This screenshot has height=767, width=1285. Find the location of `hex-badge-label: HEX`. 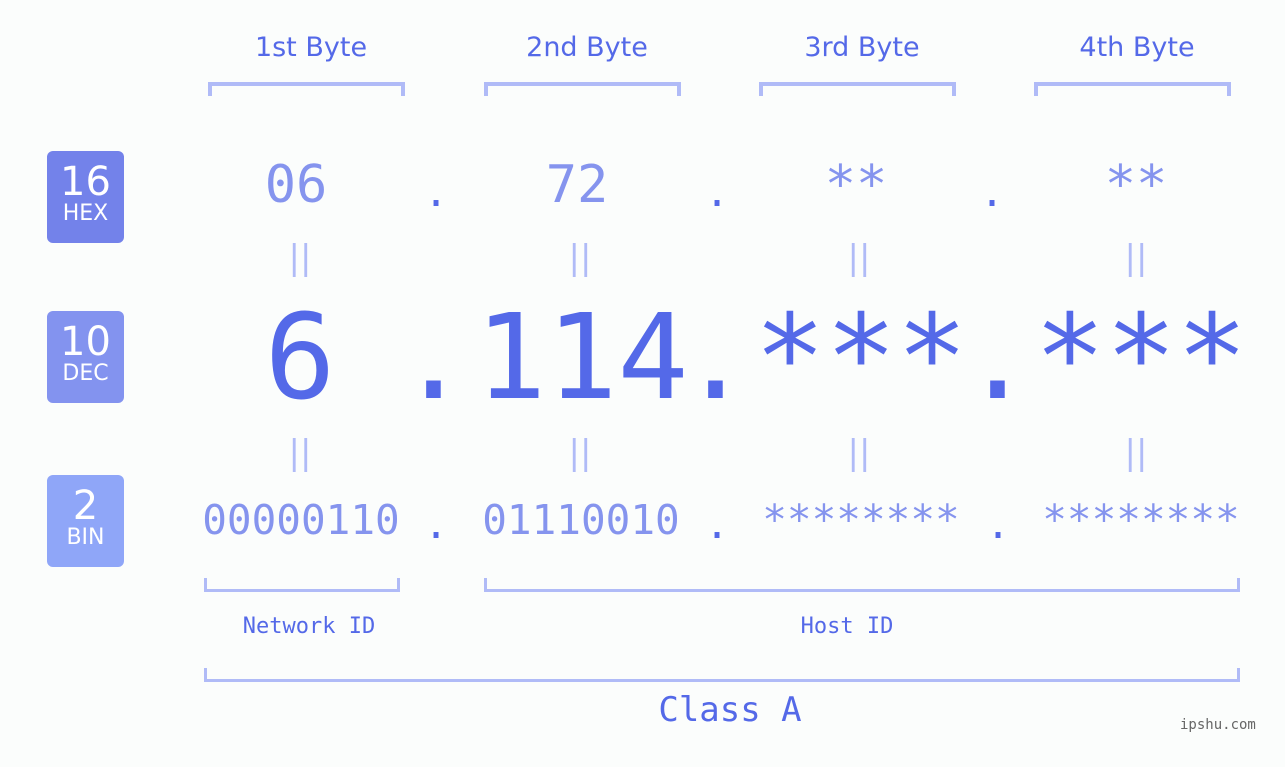

hex-badge-label: HEX is located at coordinates (85, 213).